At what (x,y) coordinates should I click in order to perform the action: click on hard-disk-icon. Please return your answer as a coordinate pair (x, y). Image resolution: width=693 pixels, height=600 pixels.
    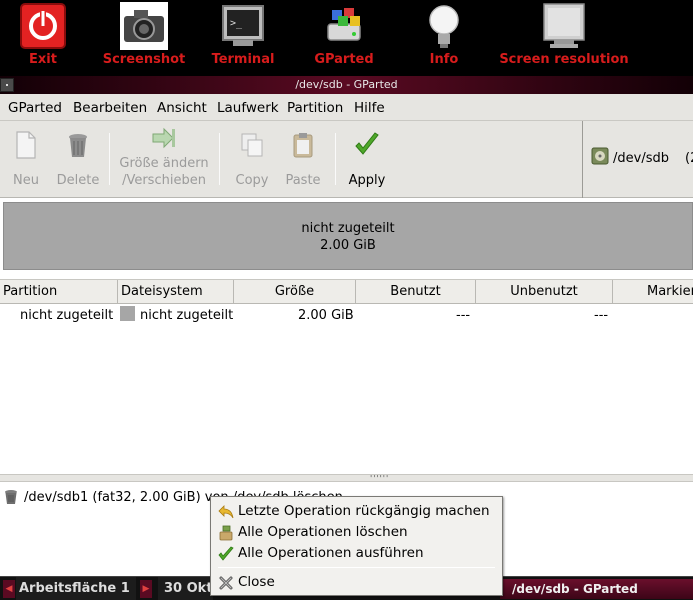
    Looking at the image, I should click on (600, 156).